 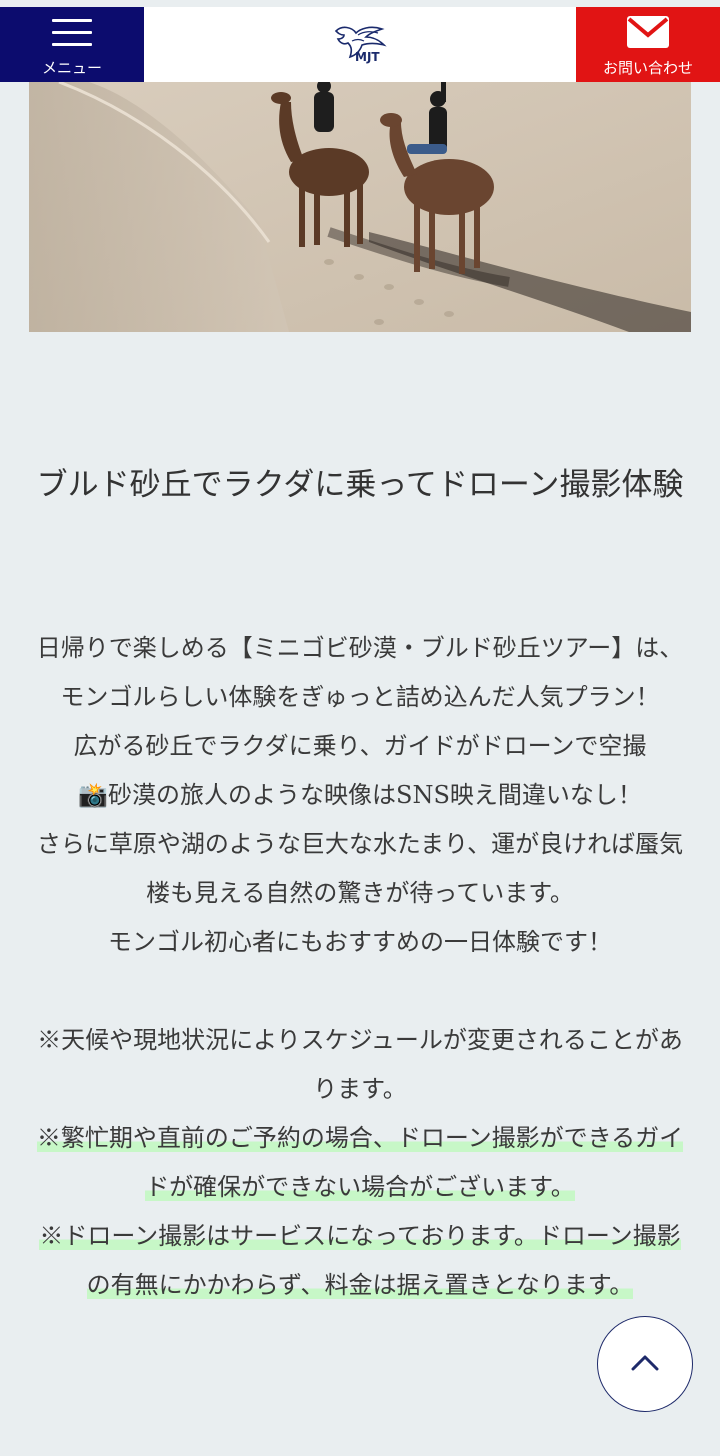 What do you see at coordinates (360, 485) in the screenshot?
I see `article-title: ブルド砂丘でラクダに乗ってドローン撮影体験` at bounding box center [360, 485].